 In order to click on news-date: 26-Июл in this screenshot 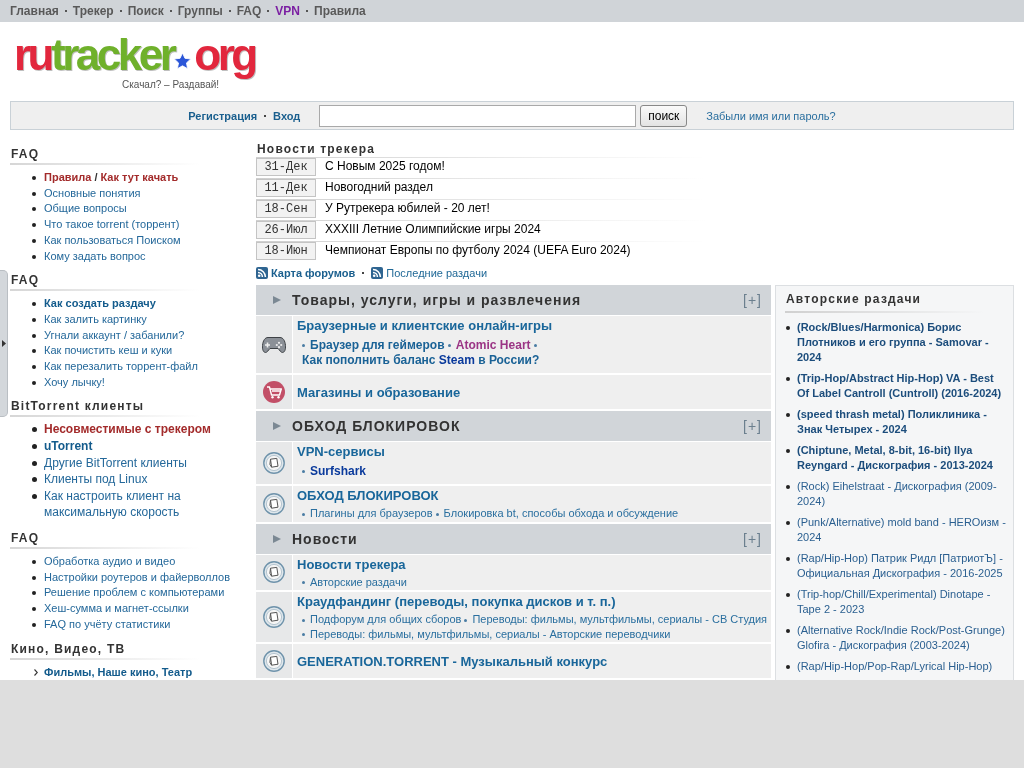, I will do `click(286, 230)`.